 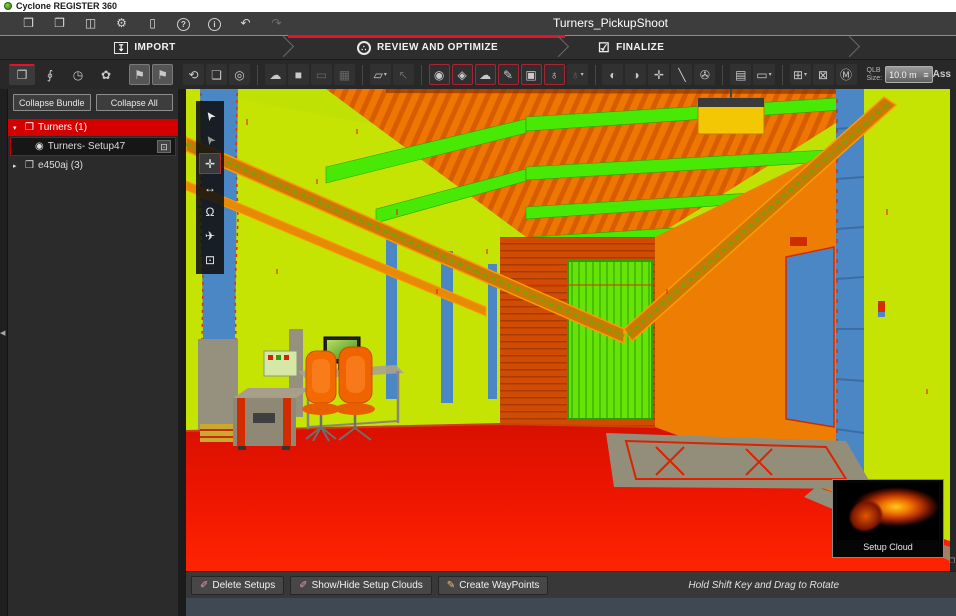 I want to click on cube-icon: ⊡, so click(x=210, y=259).